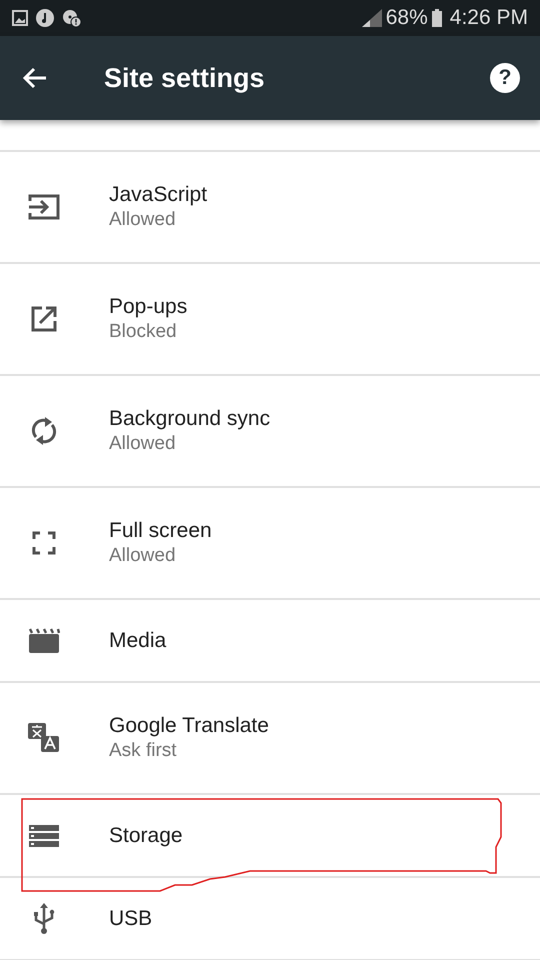 The height and width of the screenshot is (960, 540). What do you see at coordinates (270, 739) in the screenshot?
I see `settings-item: Google Translate Ask first` at bounding box center [270, 739].